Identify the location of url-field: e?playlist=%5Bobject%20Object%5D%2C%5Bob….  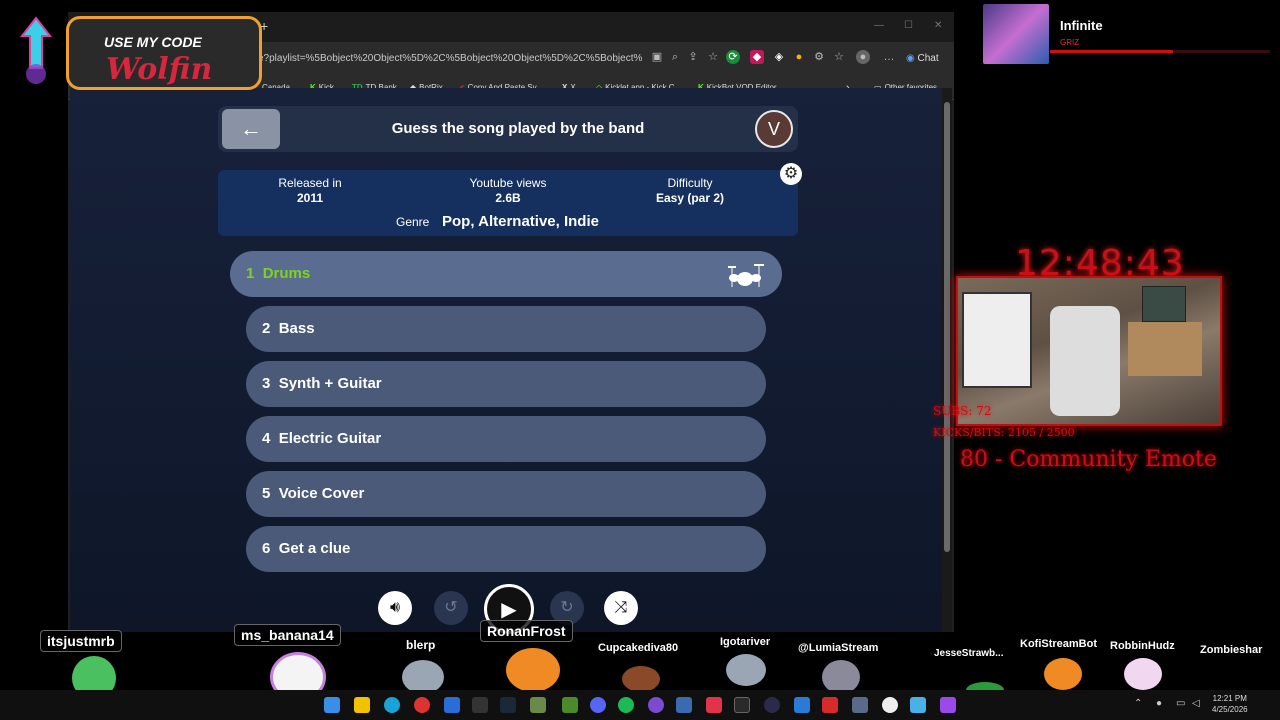
(450, 59).